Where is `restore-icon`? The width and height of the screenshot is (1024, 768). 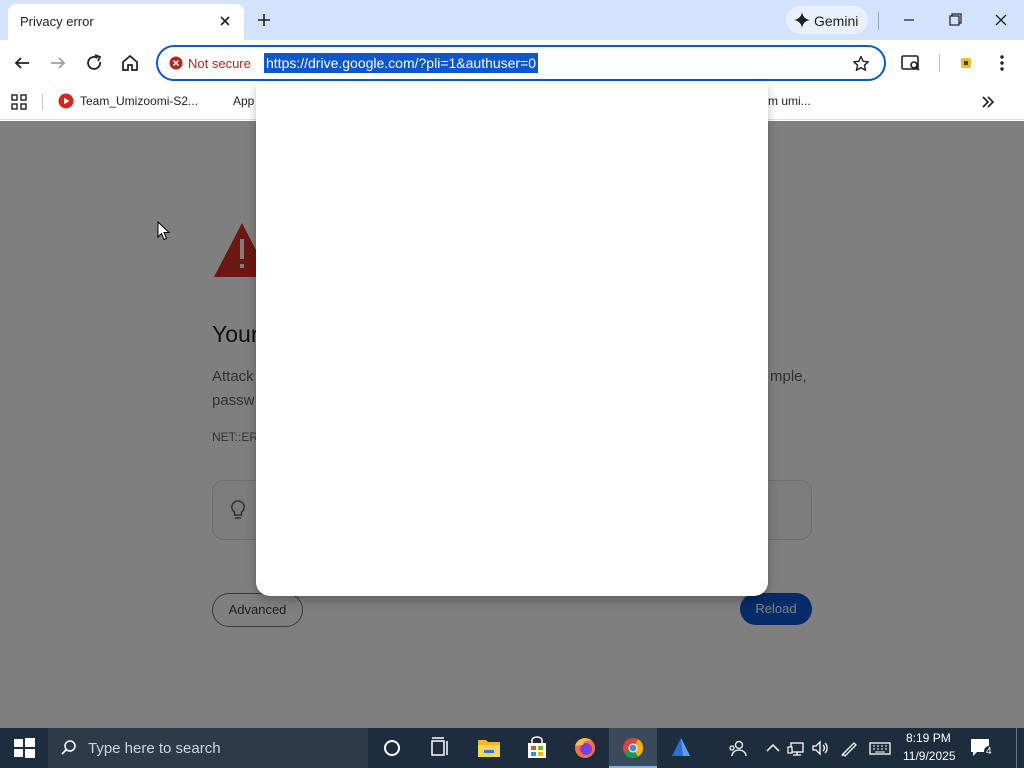 restore-icon is located at coordinates (955, 20).